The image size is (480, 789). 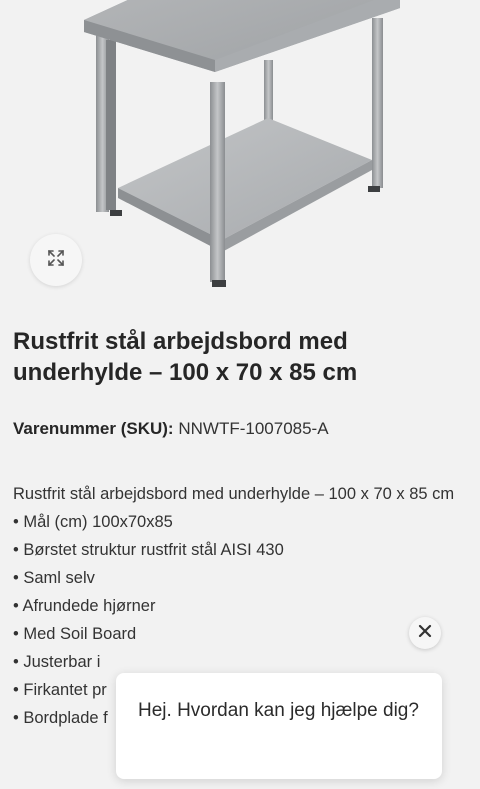 What do you see at coordinates (253, 428) in the screenshot?
I see `sku-value: NNWTF-1007085-A` at bounding box center [253, 428].